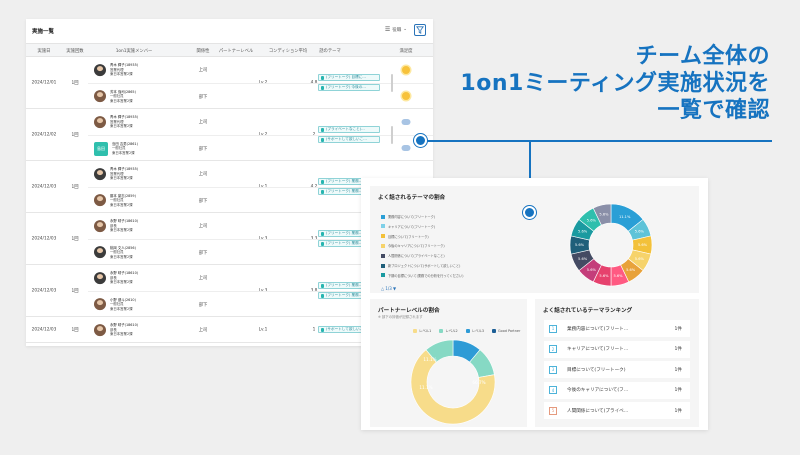  Describe the element at coordinates (406, 51) in the screenshot. I see `col-satisfaction: 満足度` at that location.